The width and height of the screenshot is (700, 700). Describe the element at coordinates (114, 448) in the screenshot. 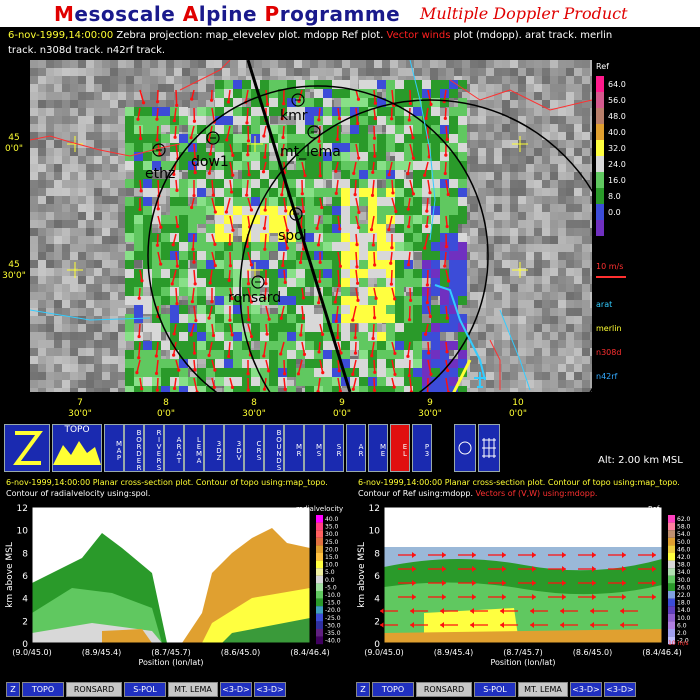

I see `tool-button-map: MAP` at that location.